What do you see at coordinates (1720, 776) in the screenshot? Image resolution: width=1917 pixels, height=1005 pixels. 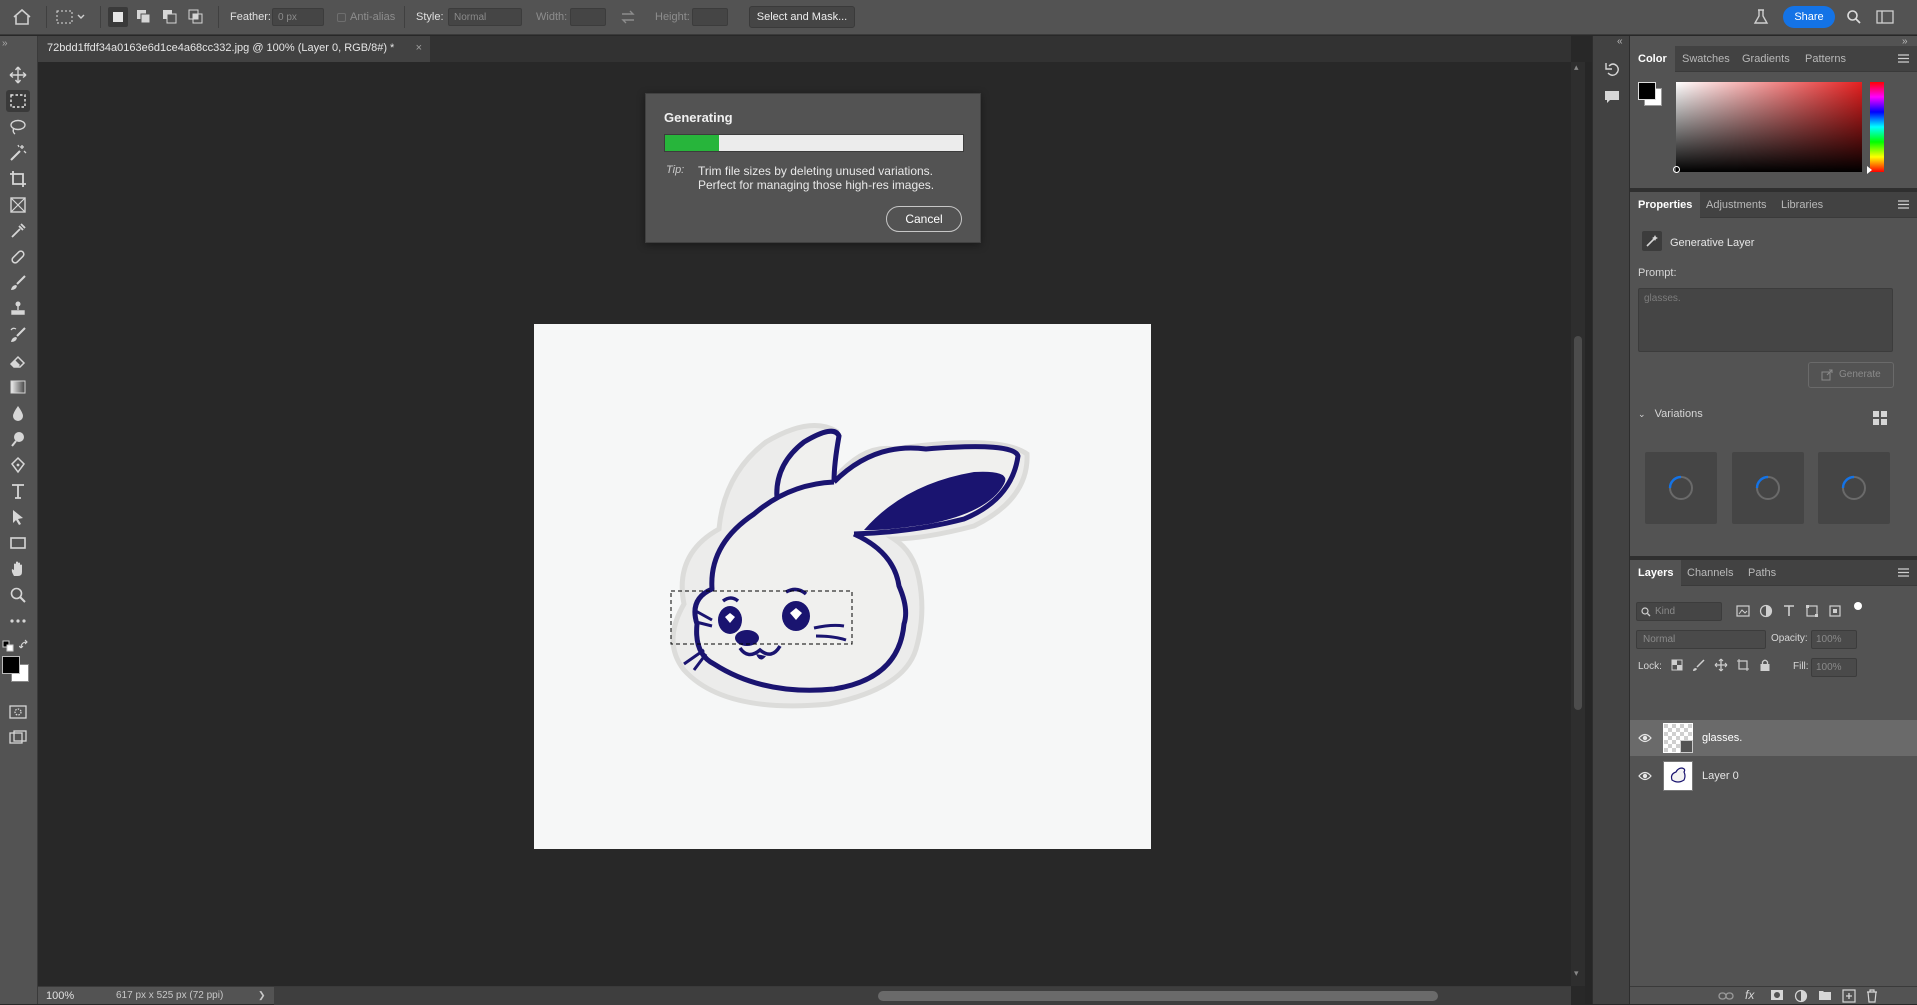 I see `layer-name: Layer 0` at bounding box center [1720, 776].